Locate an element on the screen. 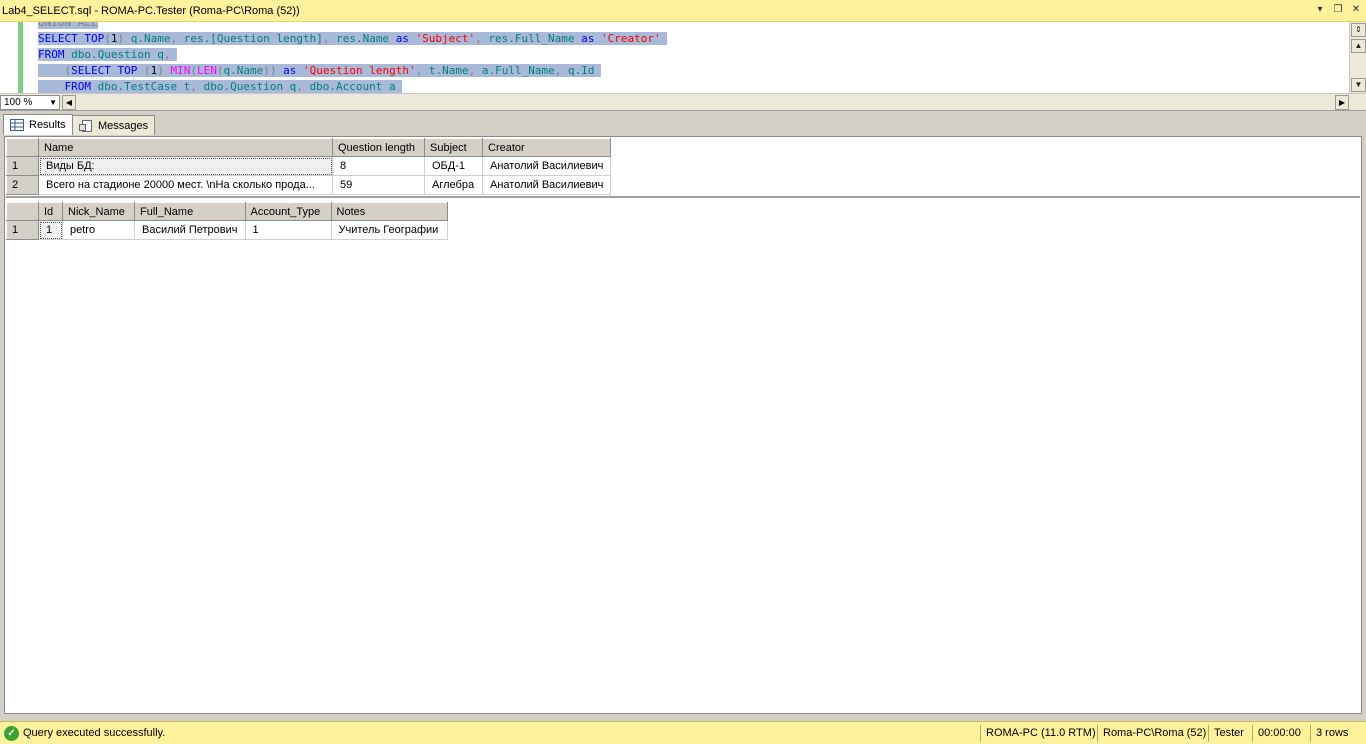 Image resolution: width=1366 pixels, height=744 pixels. table-cell: 8 is located at coordinates (378, 166).